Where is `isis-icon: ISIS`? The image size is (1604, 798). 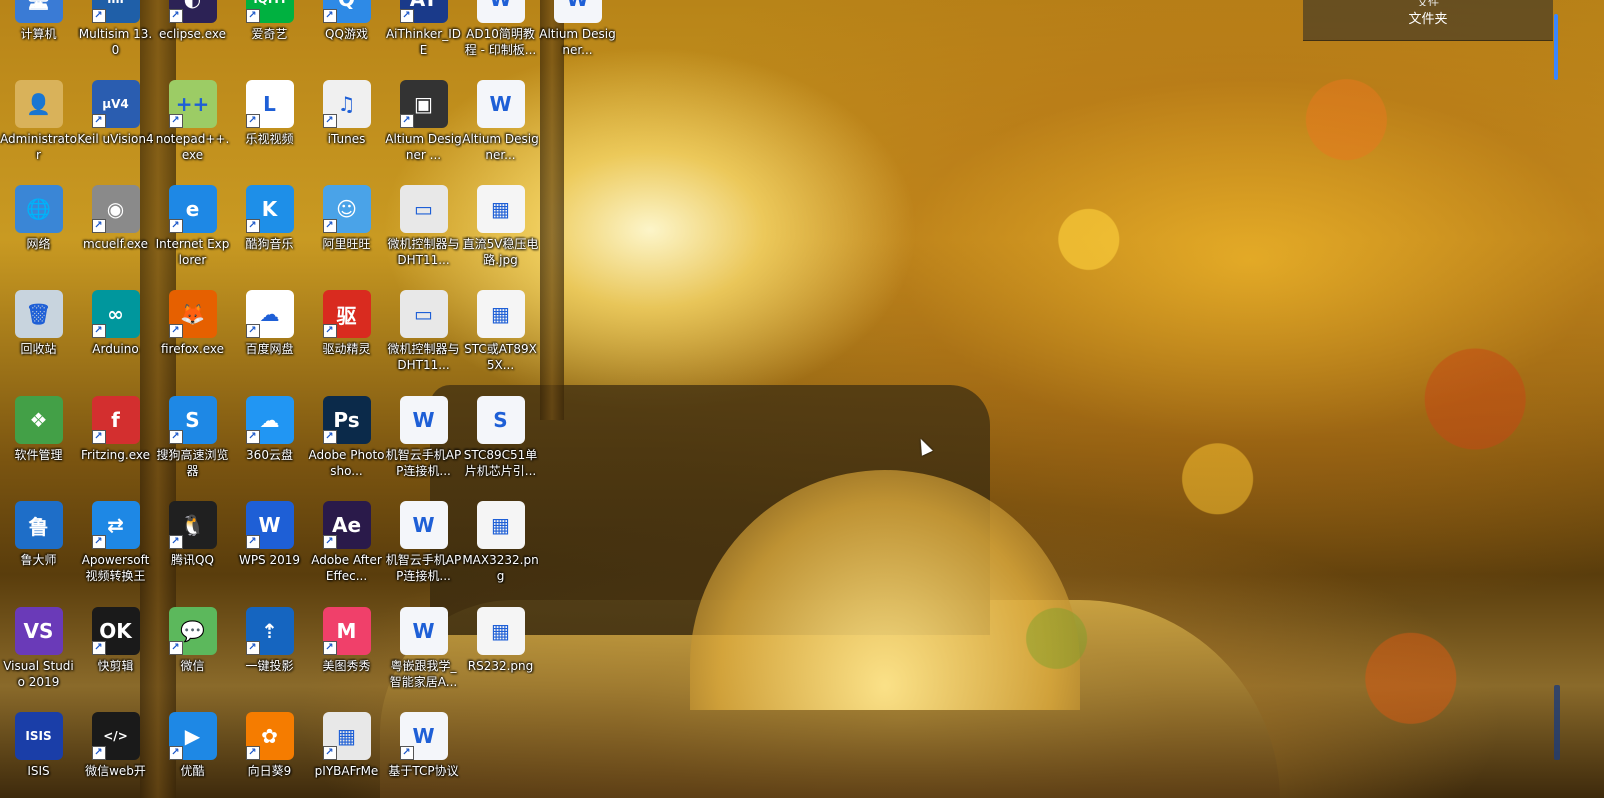
isis-icon: ISIS is located at coordinates (38, 736).